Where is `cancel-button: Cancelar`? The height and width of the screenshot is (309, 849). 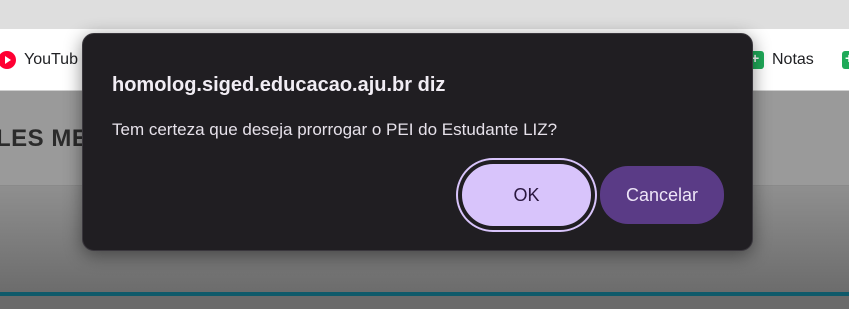 cancel-button: Cancelar is located at coordinates (662, 195).